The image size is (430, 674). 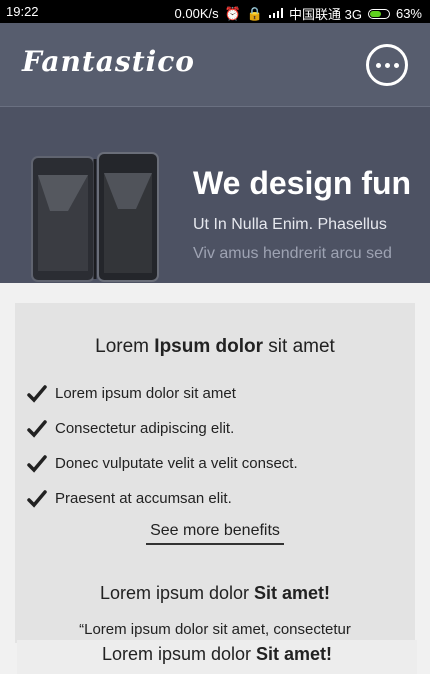 What do you see at coordinates (294, 654) in the screenshot?
I see `footer-title-bold: Sit amet!` at bounding box center [294, 654].